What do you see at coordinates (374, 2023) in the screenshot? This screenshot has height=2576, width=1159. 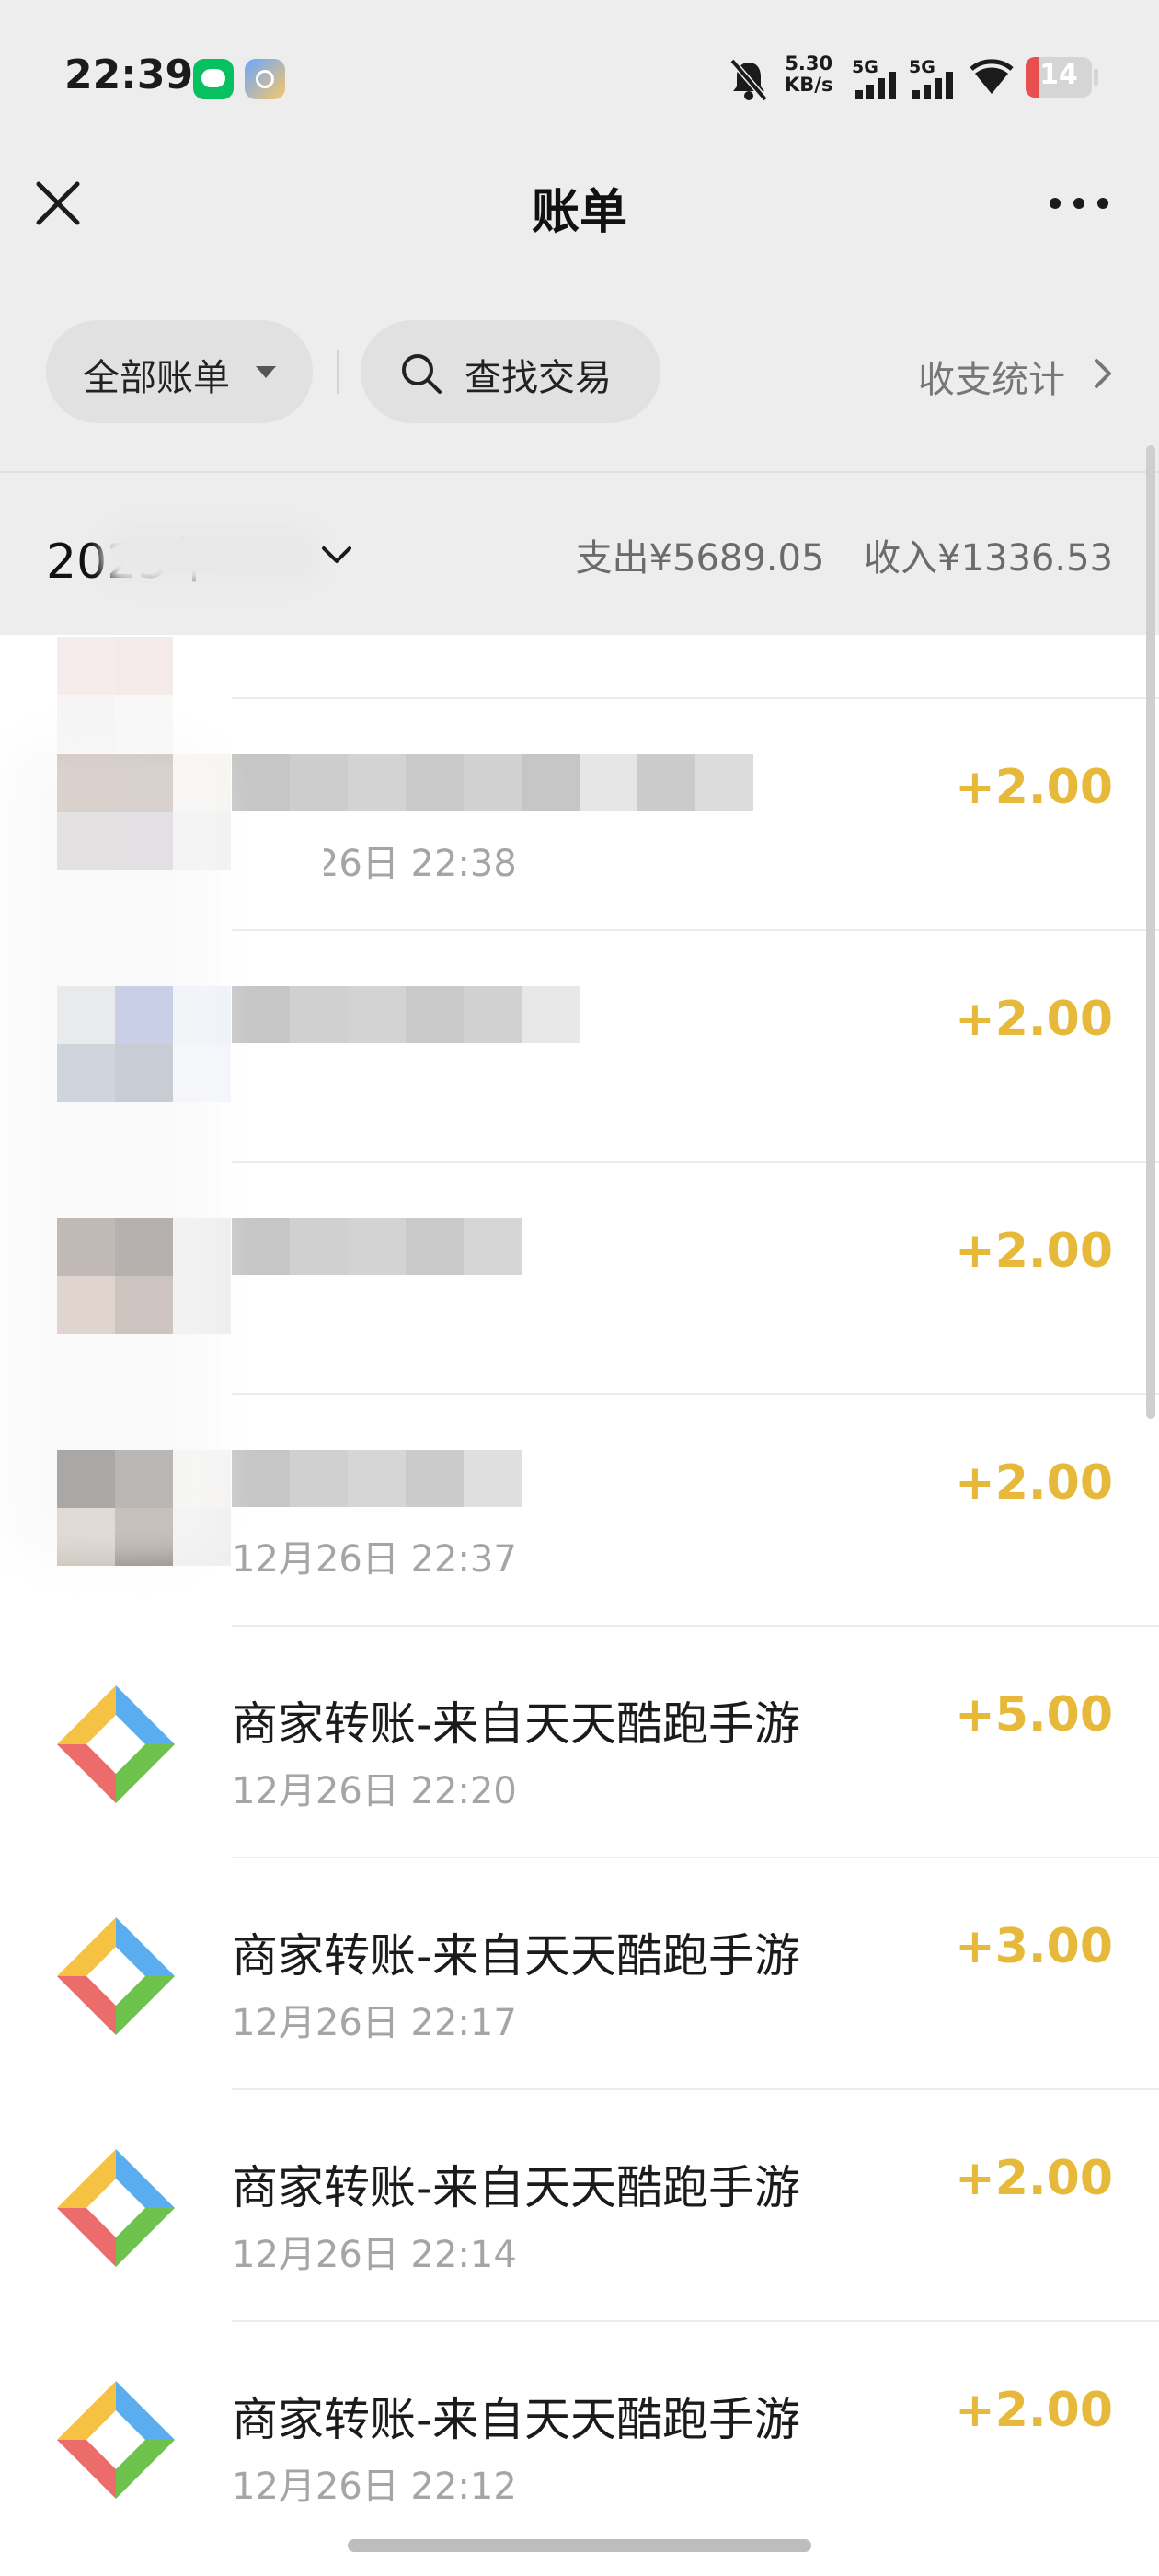 I see `transaction-time: 12月26日 22:17` at bounding box center [374, 2023].